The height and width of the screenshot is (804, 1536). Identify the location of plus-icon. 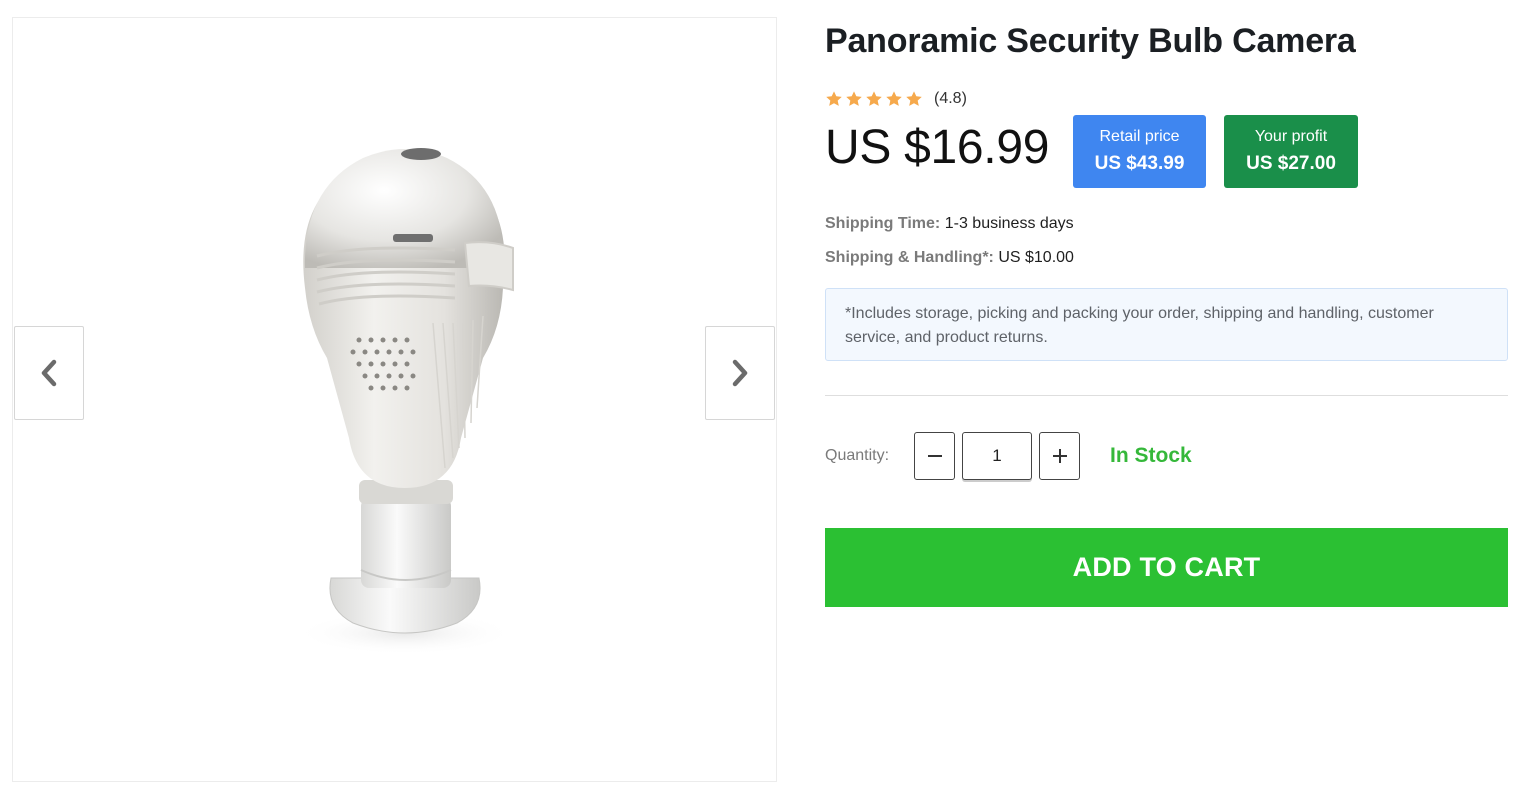
(1059, 456).